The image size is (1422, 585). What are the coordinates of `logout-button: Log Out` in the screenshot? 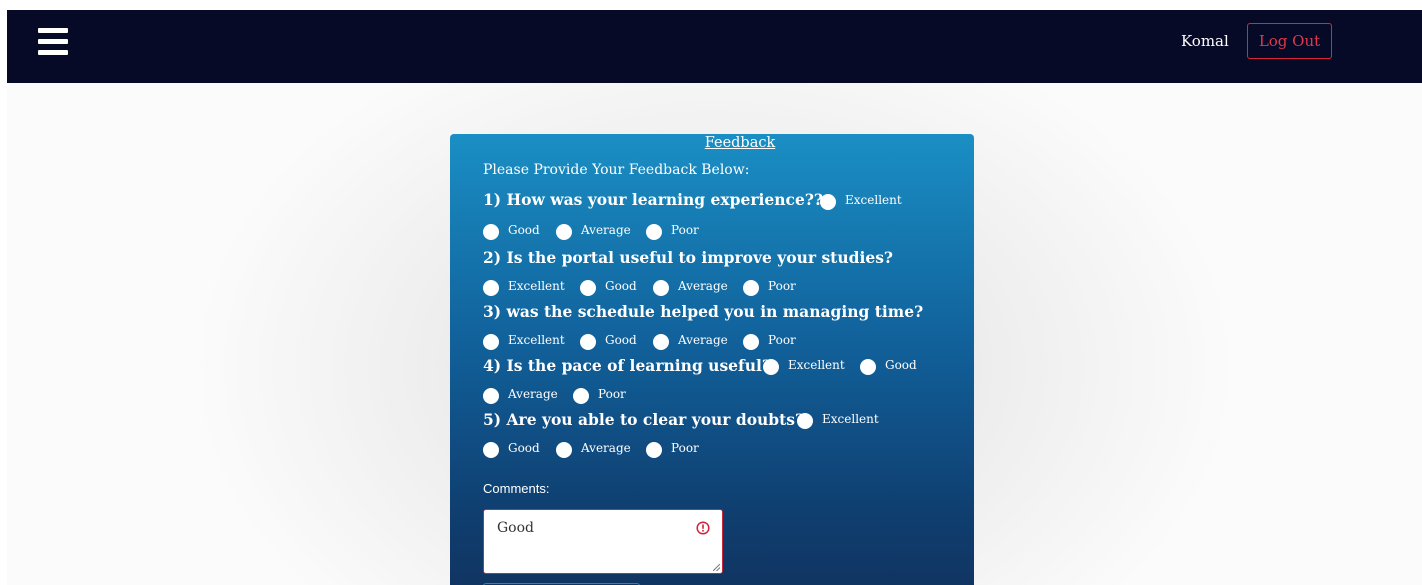 It's located at (1289, 41).